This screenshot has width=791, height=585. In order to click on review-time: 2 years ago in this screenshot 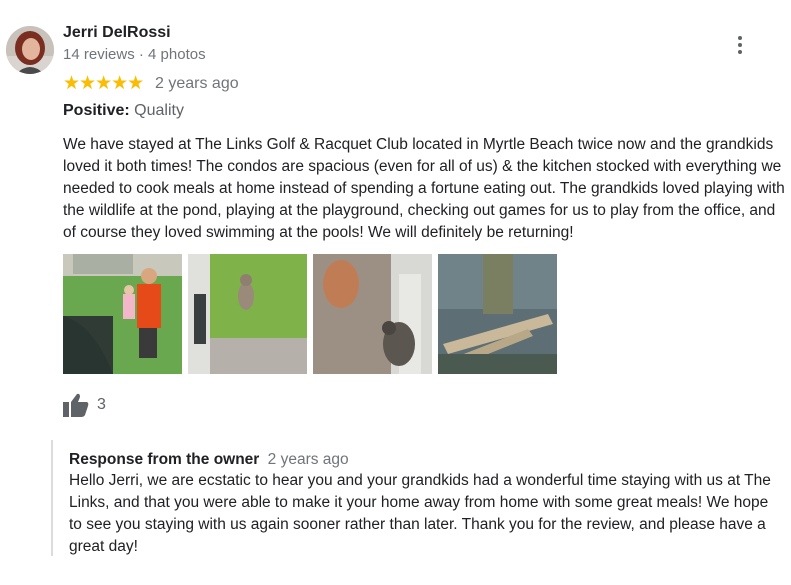, I will do `click(197, 83)`.